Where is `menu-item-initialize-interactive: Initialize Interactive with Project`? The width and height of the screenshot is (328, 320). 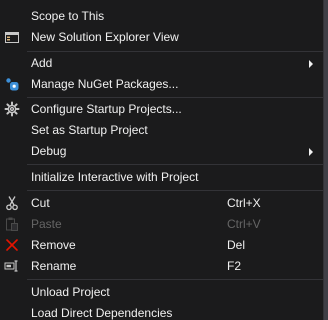
menu-item-initialize-interactive: Initialize Interactive with Project is located at coordinates (161, 177).